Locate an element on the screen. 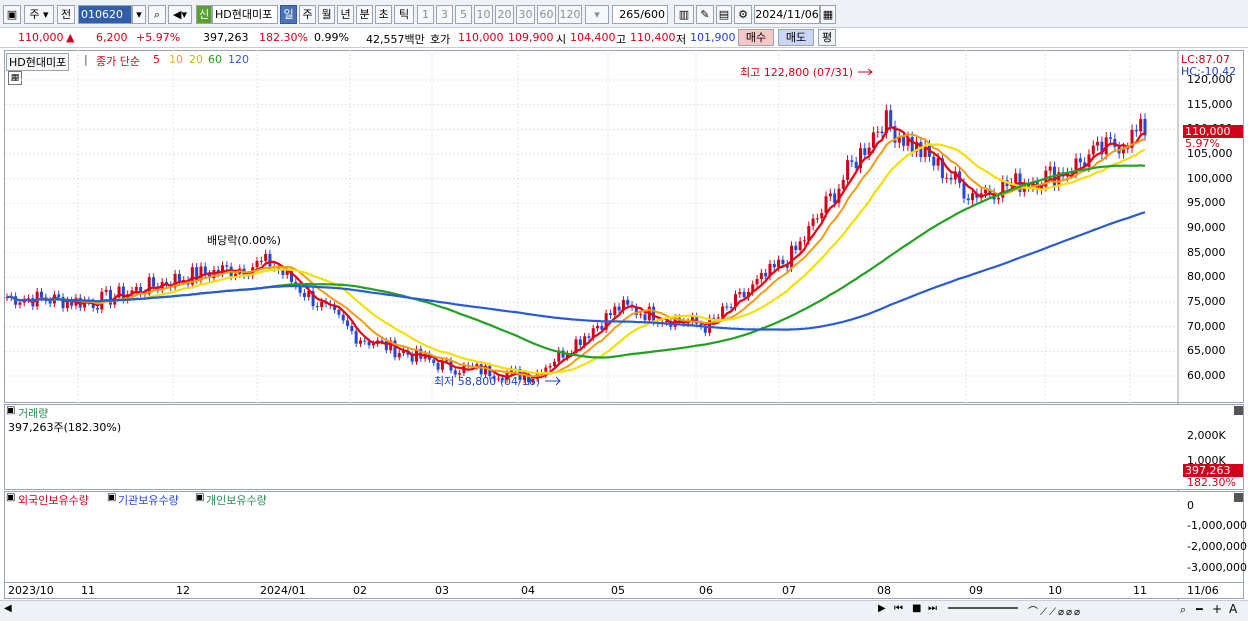 This screenshot has width=1248, height=621. retail-legend-marker: ▣ is located at coordinates (200, 497).